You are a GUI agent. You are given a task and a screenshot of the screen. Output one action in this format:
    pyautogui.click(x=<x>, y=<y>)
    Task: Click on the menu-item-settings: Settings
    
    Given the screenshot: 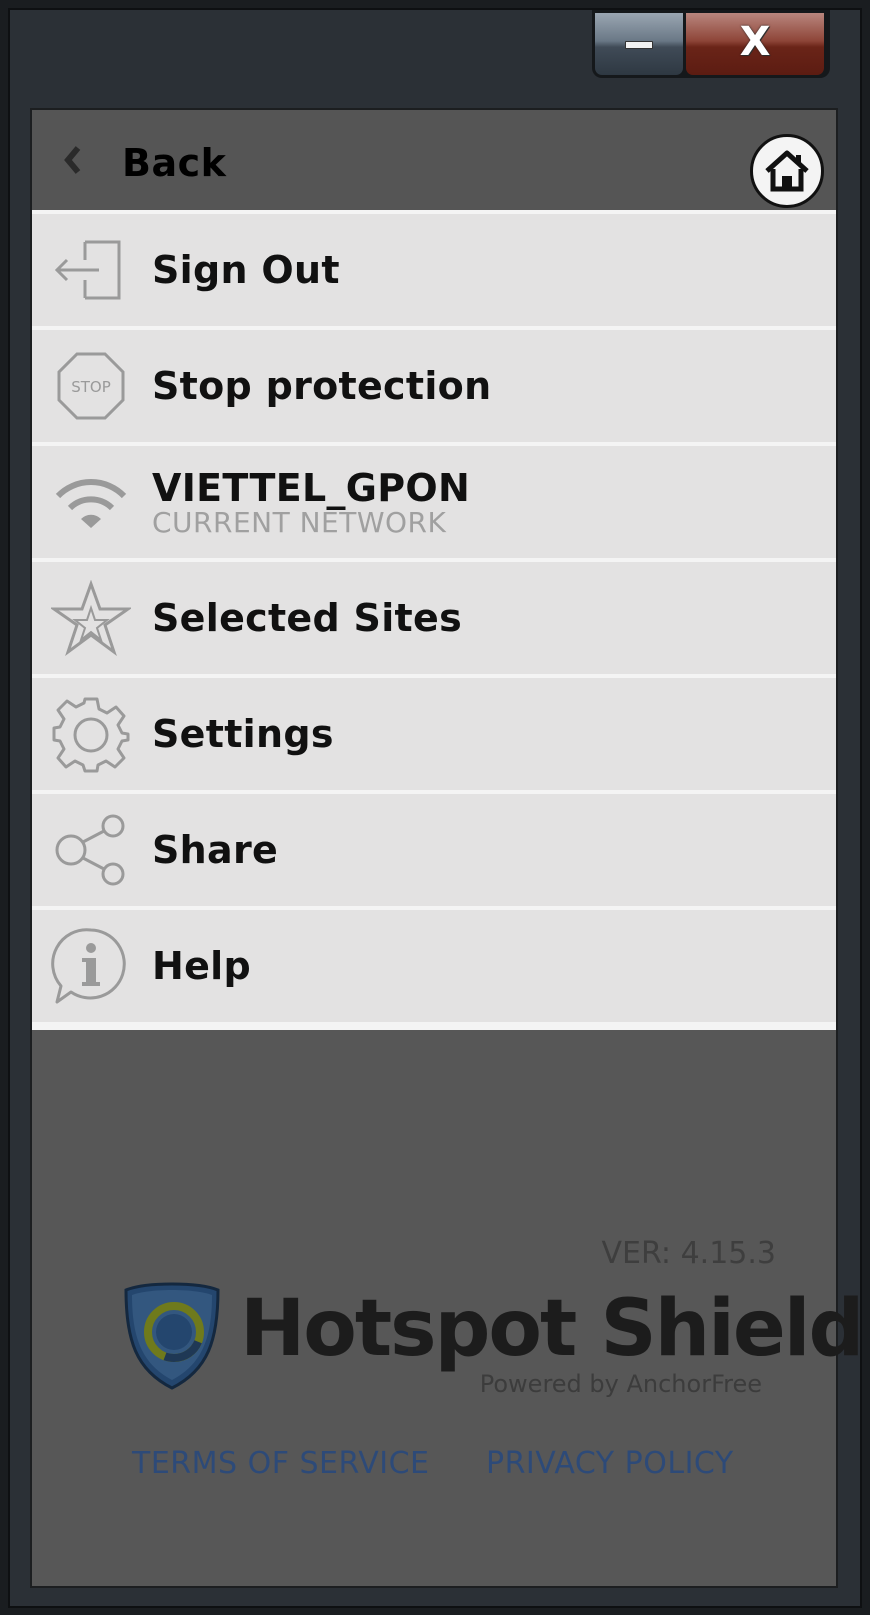 What is the action you would take?
    pyautogui.click(x=434, y=732)
    